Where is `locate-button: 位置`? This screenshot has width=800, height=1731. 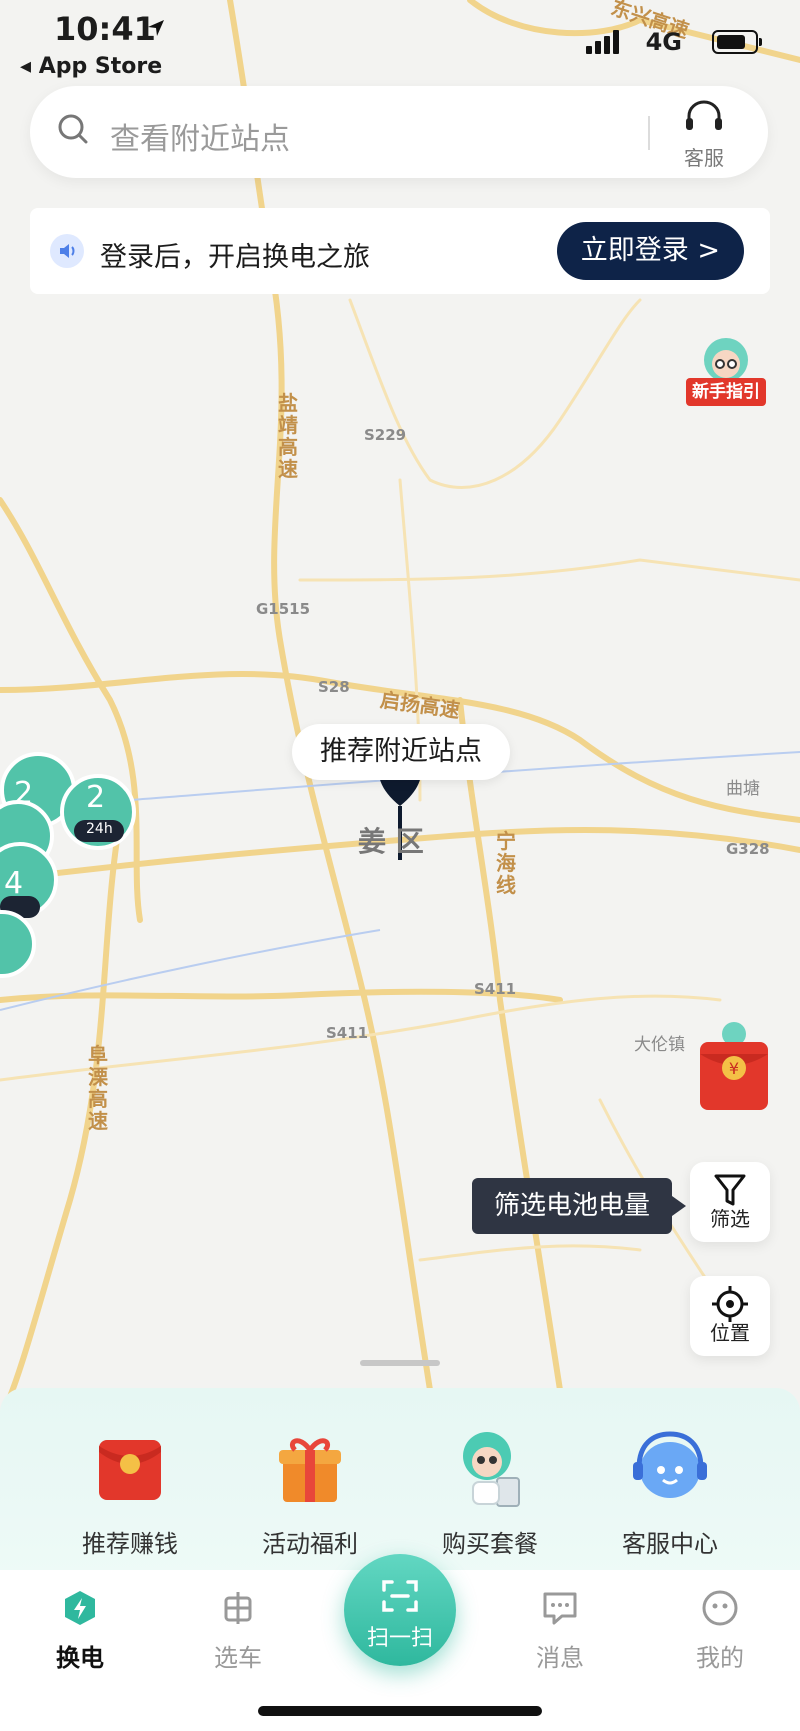
locate-button: 位置 is located at coordinates (730, 1316).